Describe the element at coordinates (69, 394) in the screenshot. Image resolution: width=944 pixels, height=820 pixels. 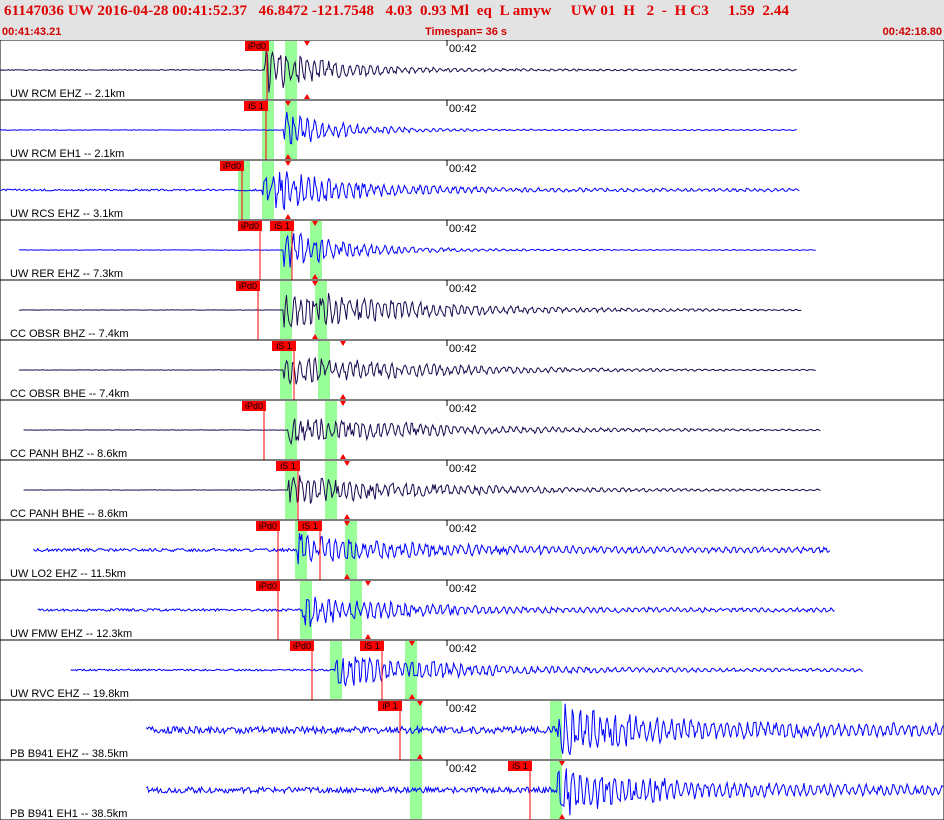
I see `station-label: CC OBSR BHE -- 7.4km` at that location.